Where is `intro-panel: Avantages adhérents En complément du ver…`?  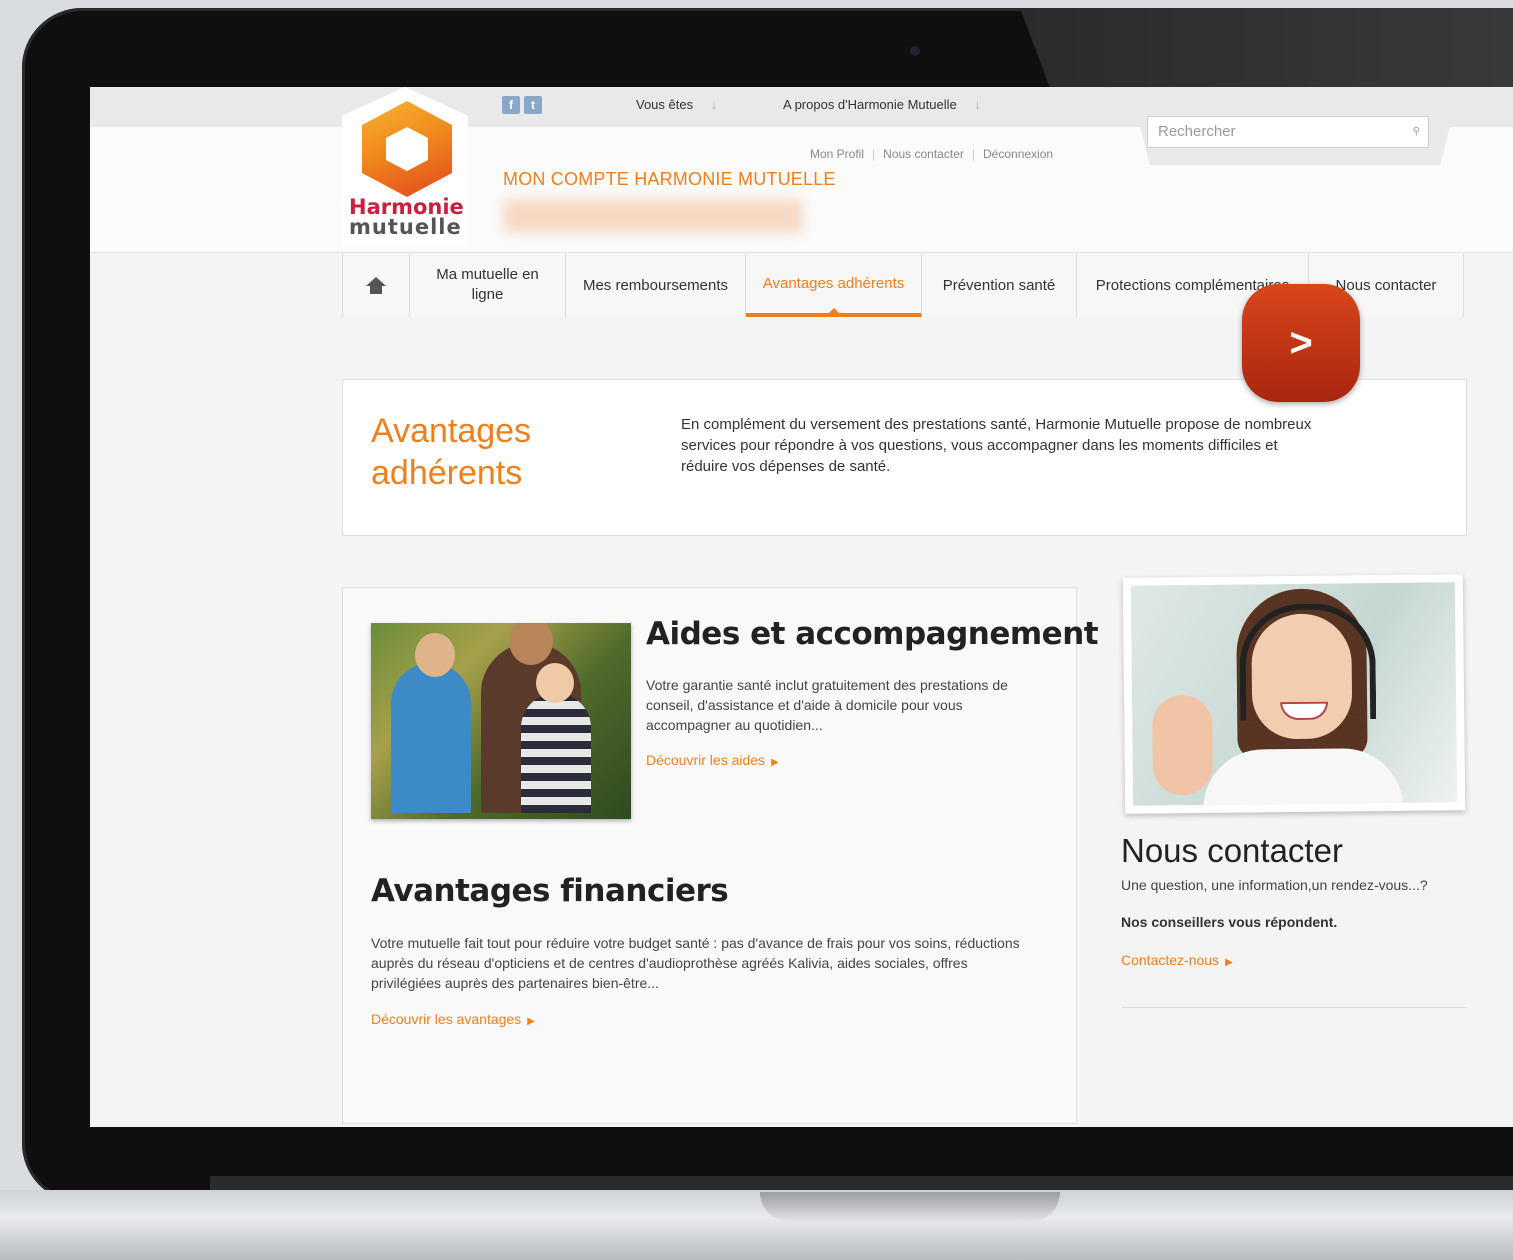
intro-panel: Avantages adhérents En complément du ver… is located at coordinates (904, 457).